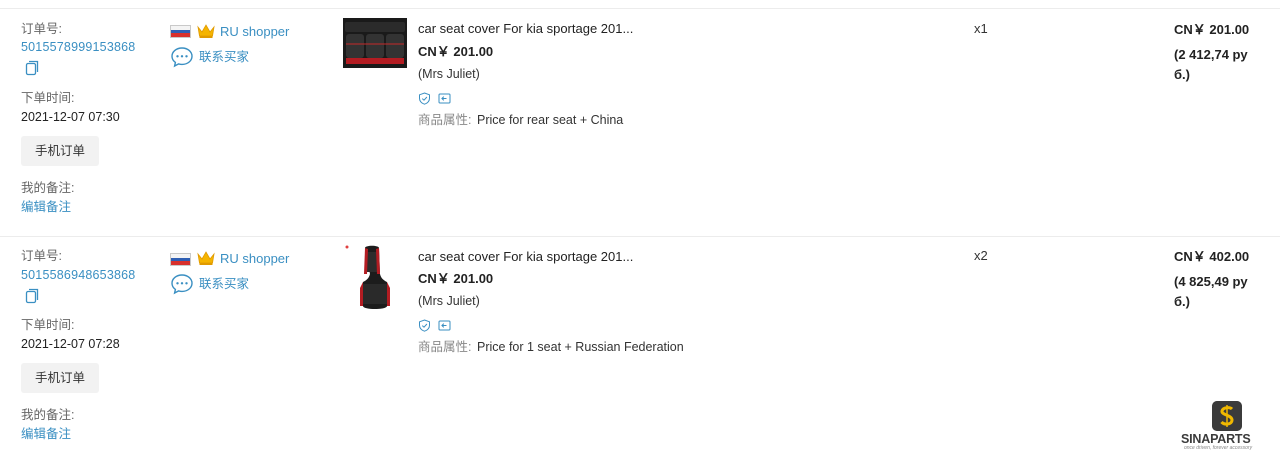  I want to click on sinaparts-watermark: SINAPARTS once driven, forever accessory, so click(1226, 427).